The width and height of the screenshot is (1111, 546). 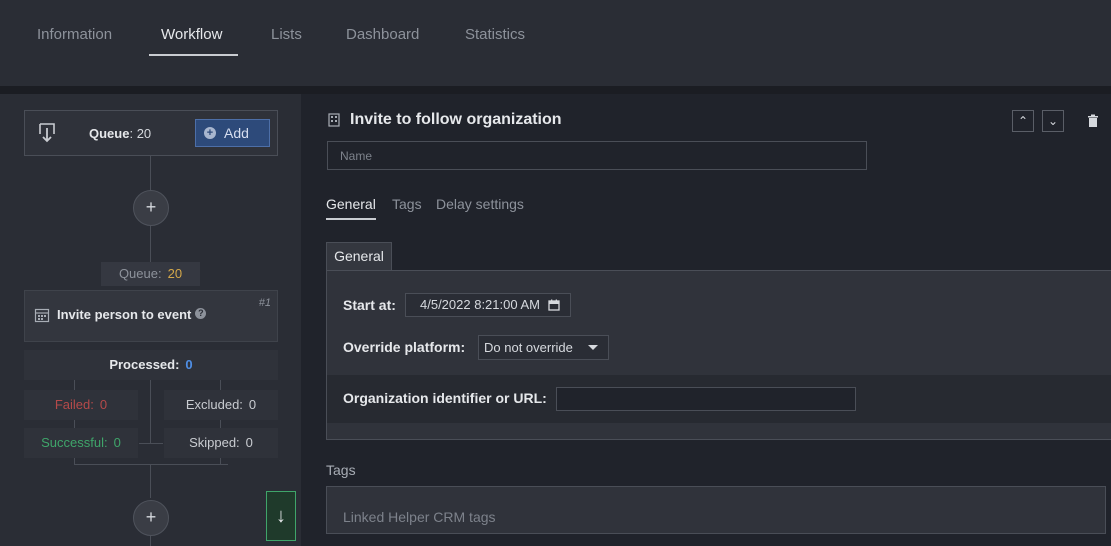 What do you see at coordinates (201, 313) in the screenshot?
I see `help-icon: ?` at bounding box center [201, 313].